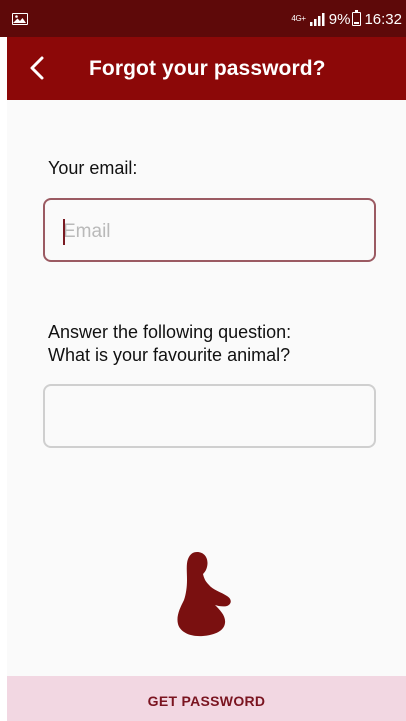 The height and width of the screenshot is (721, 406). I want to click on answer-field, so click(209, 416).